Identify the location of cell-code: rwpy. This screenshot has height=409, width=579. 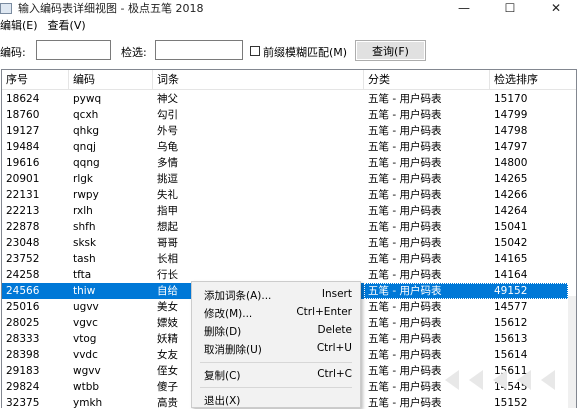
(86, 195).